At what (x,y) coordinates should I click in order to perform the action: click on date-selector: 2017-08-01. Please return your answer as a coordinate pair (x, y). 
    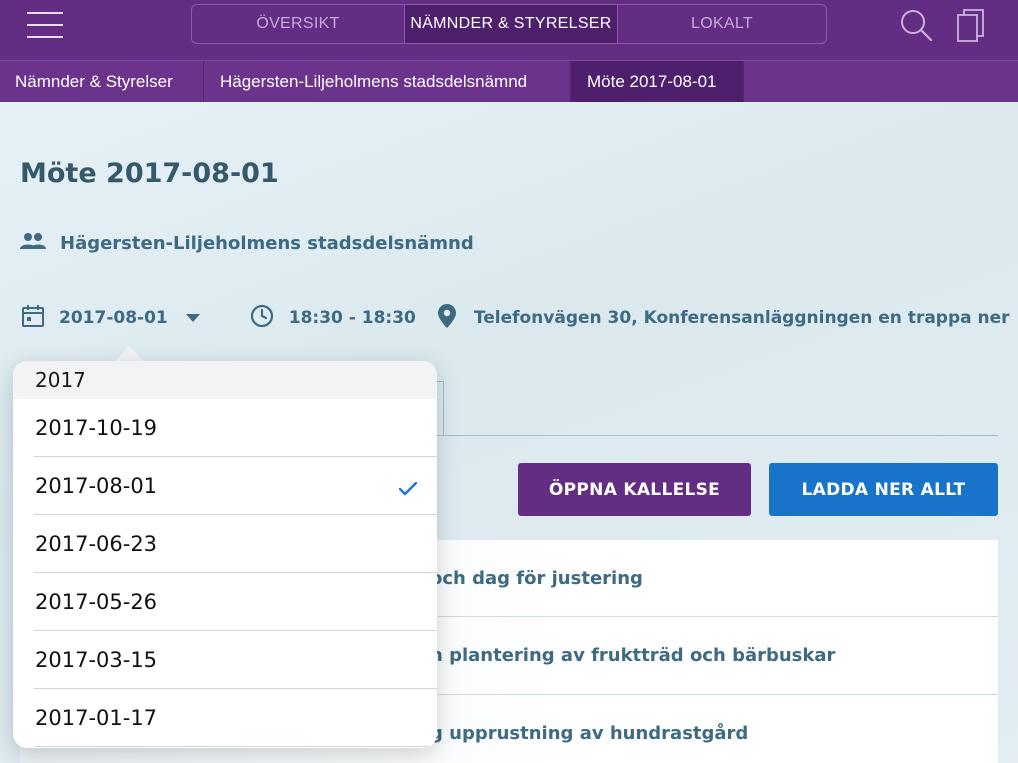
    Looking at the image, I should click on (110, 318).